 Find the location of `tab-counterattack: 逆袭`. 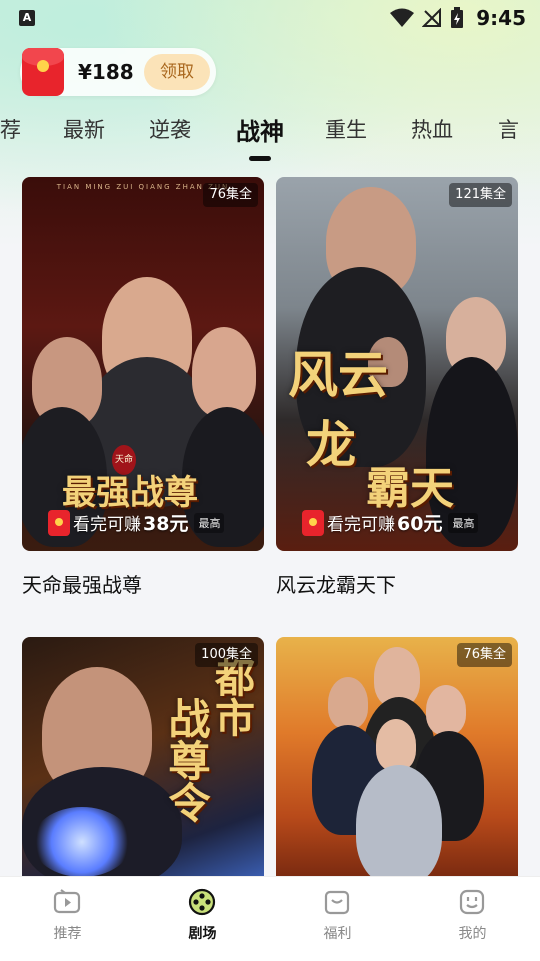

tab-counterattack: 逆袭 is located at coordinates (170, 129).